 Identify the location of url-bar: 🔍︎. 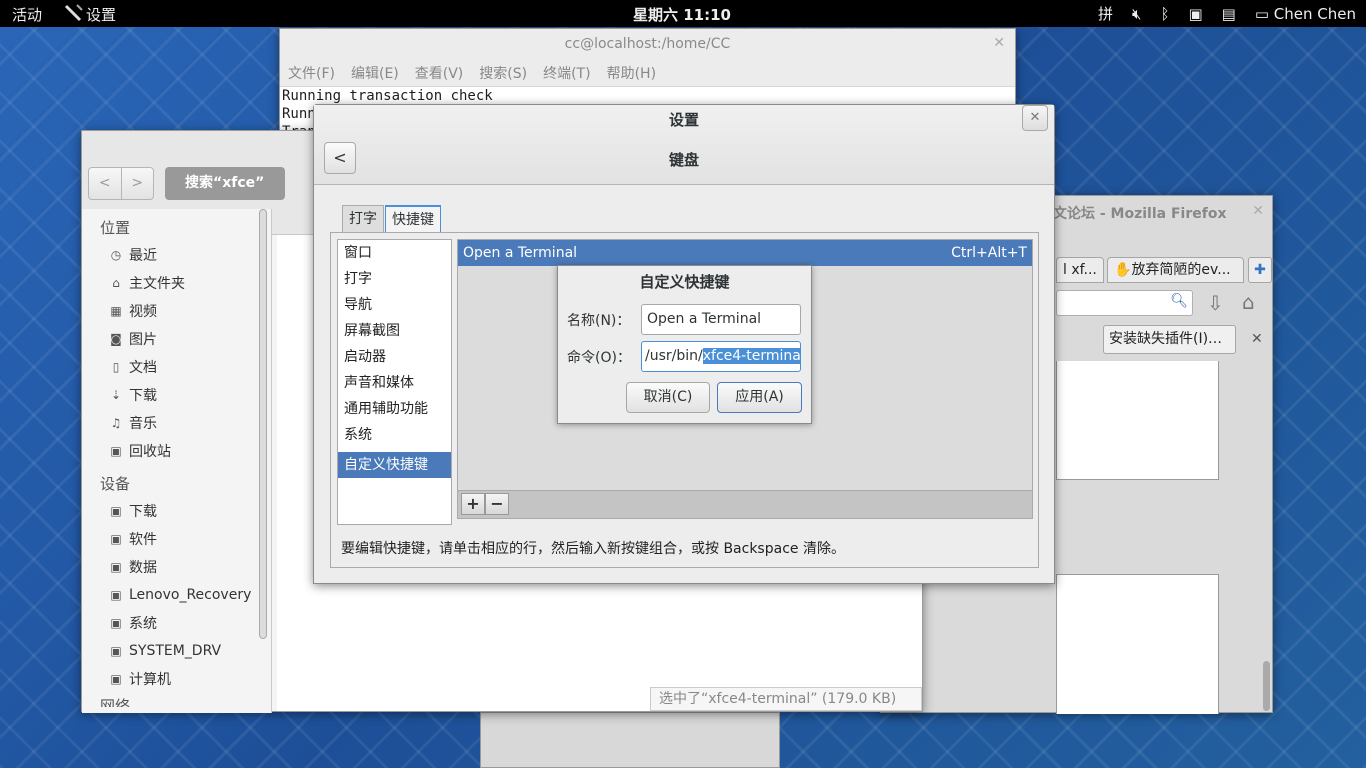
(1124, 303).